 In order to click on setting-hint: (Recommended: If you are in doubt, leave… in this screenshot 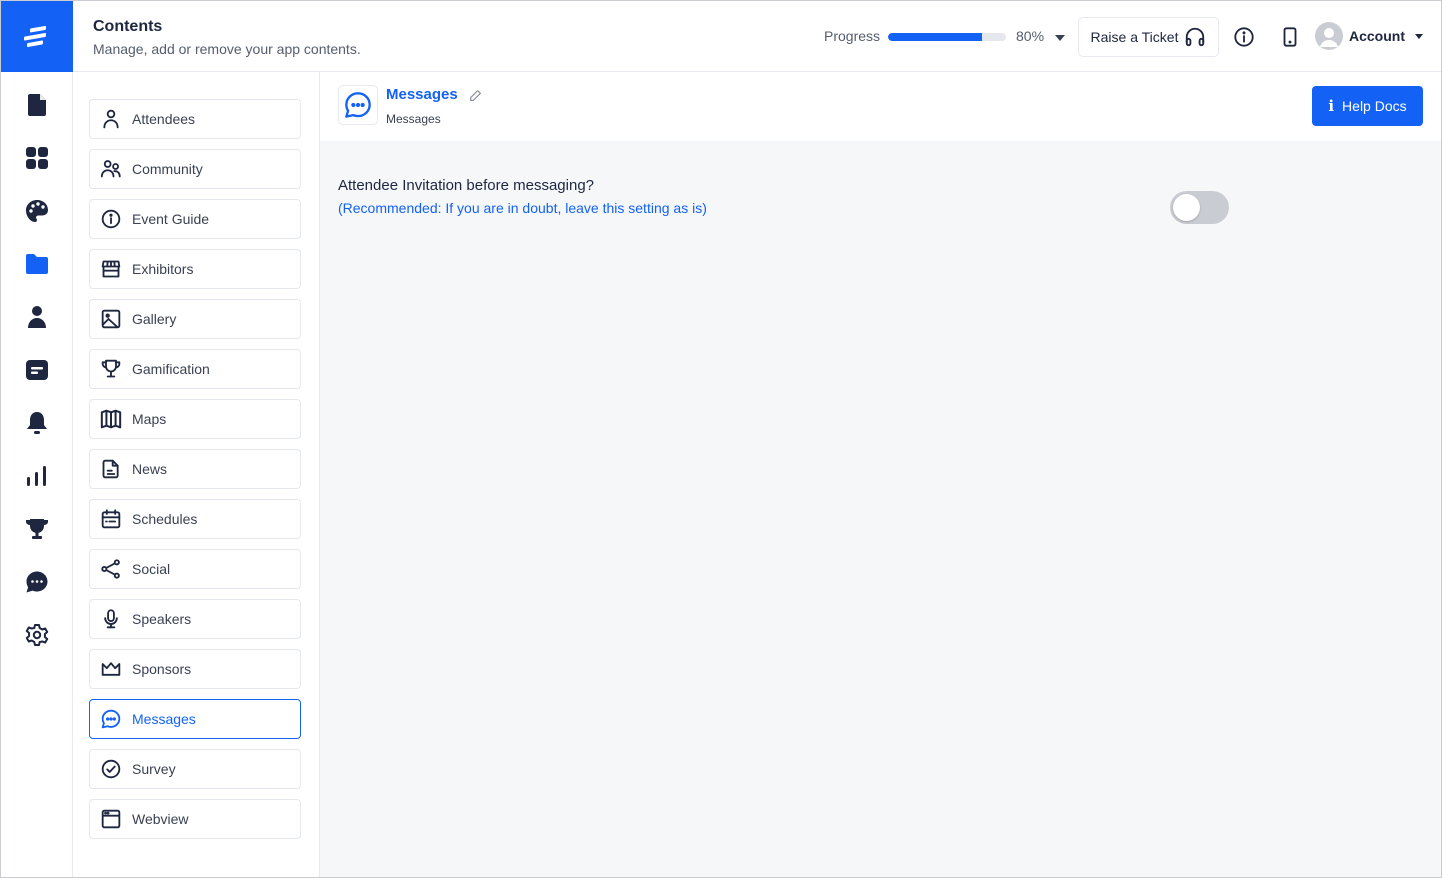, I will do `click(522, 208)`.